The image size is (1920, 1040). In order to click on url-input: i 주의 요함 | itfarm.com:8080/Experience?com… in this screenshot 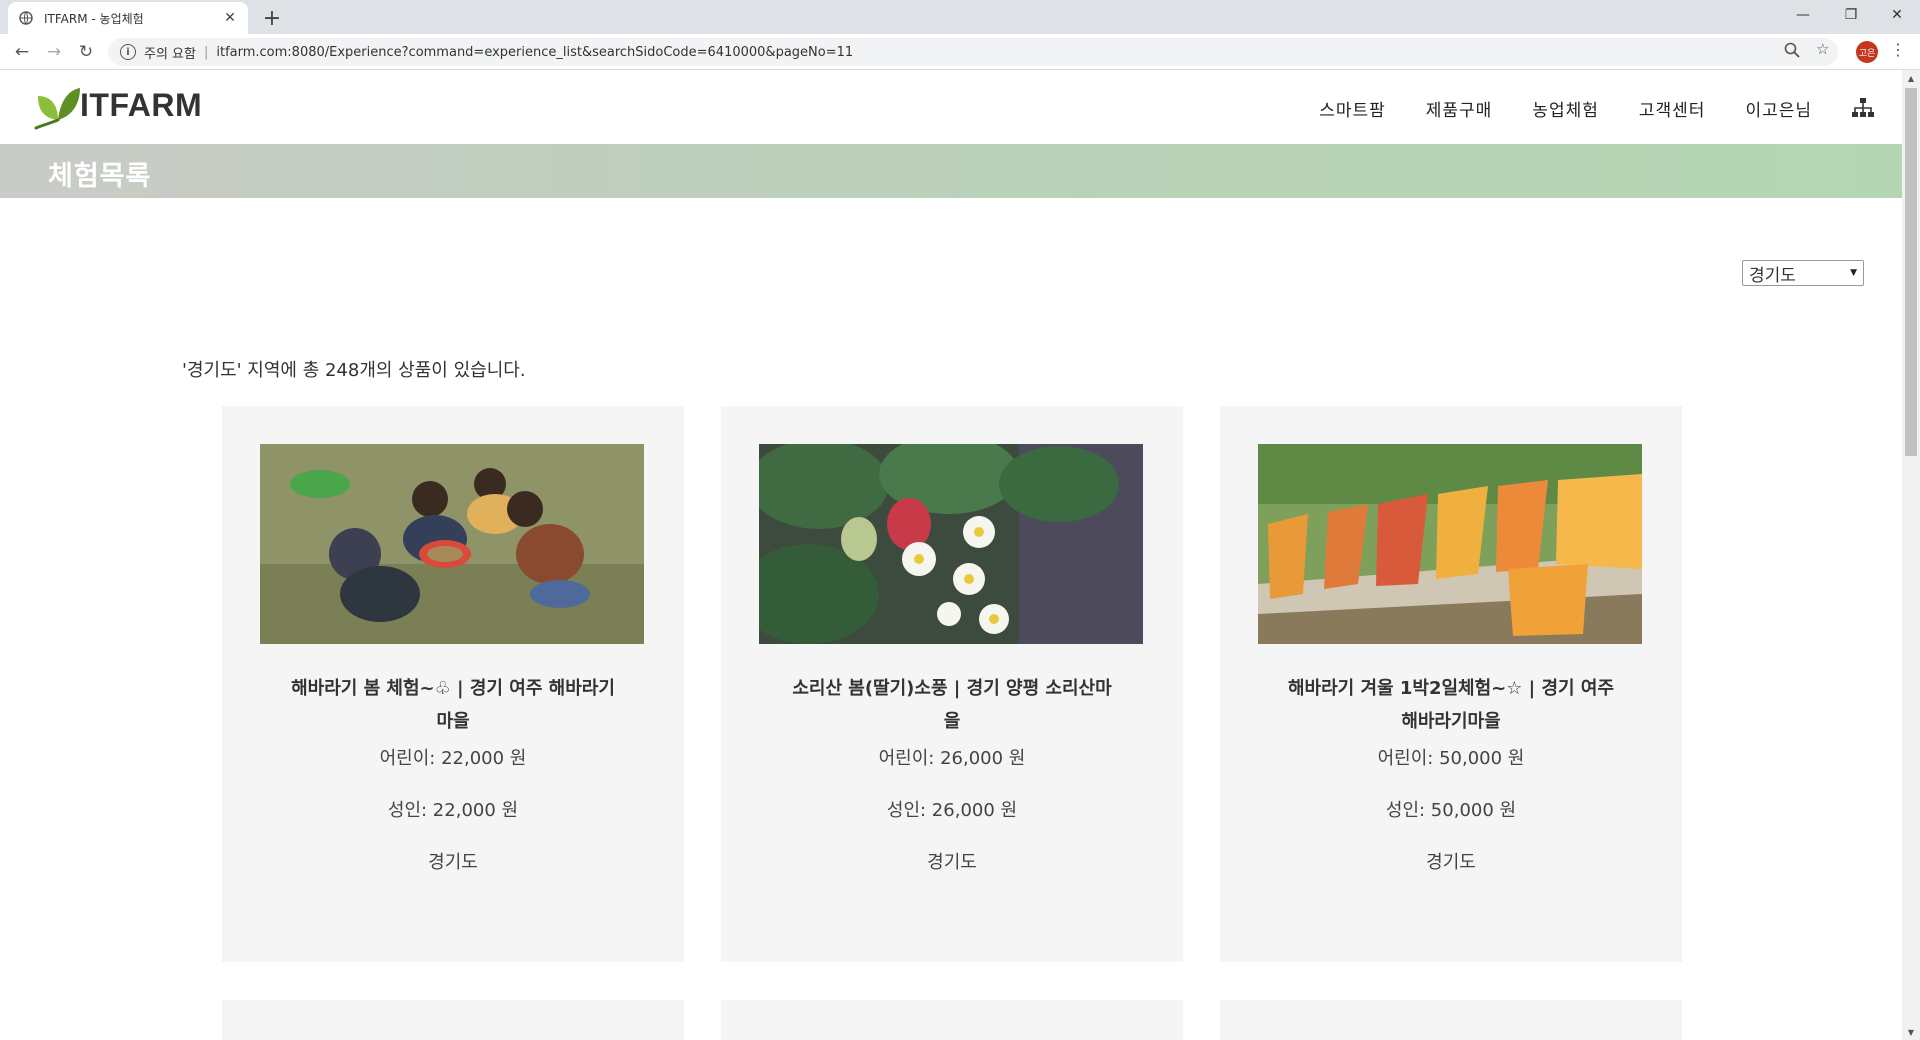, I will do `click(973, 52)`.